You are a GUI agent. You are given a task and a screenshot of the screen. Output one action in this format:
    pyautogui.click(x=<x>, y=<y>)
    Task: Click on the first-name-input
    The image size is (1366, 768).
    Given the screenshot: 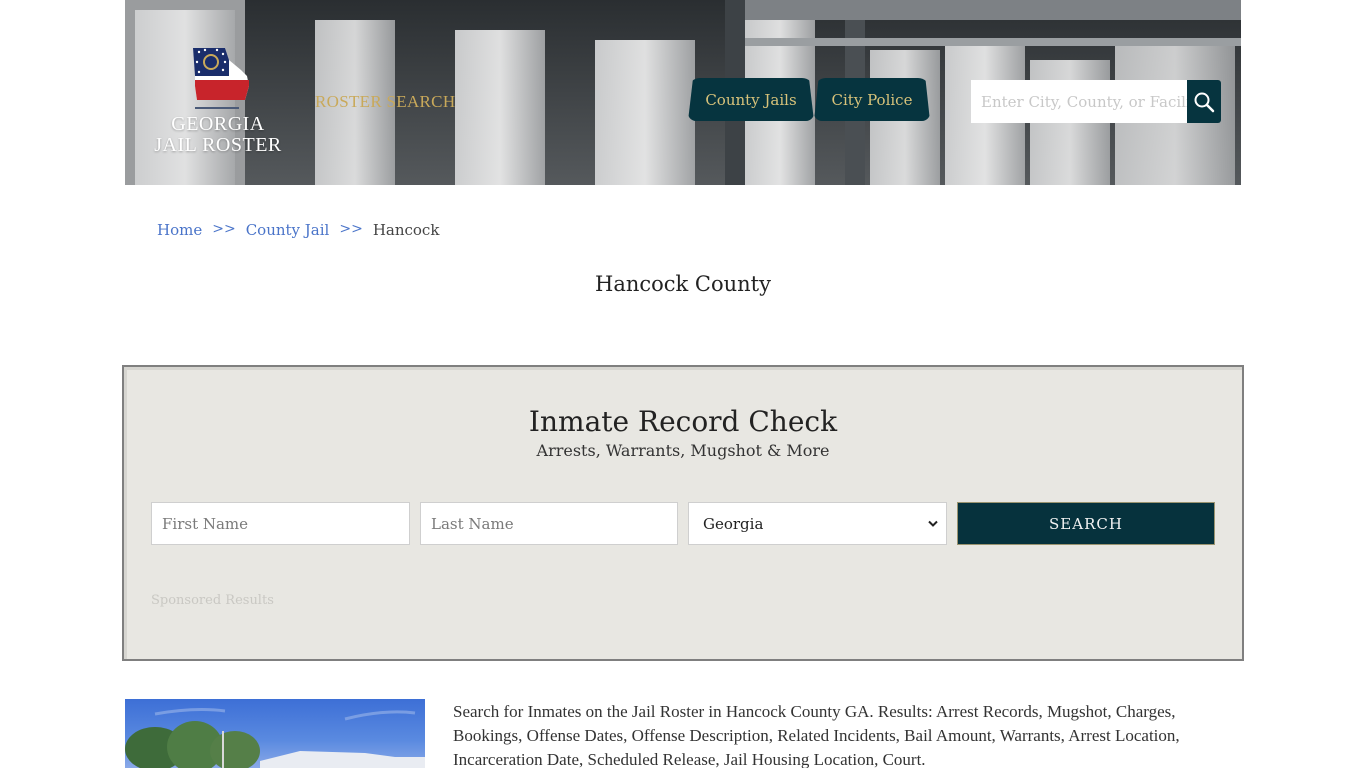 What is the action you would take?
    pyautogui.click(x=280, y=523)
    